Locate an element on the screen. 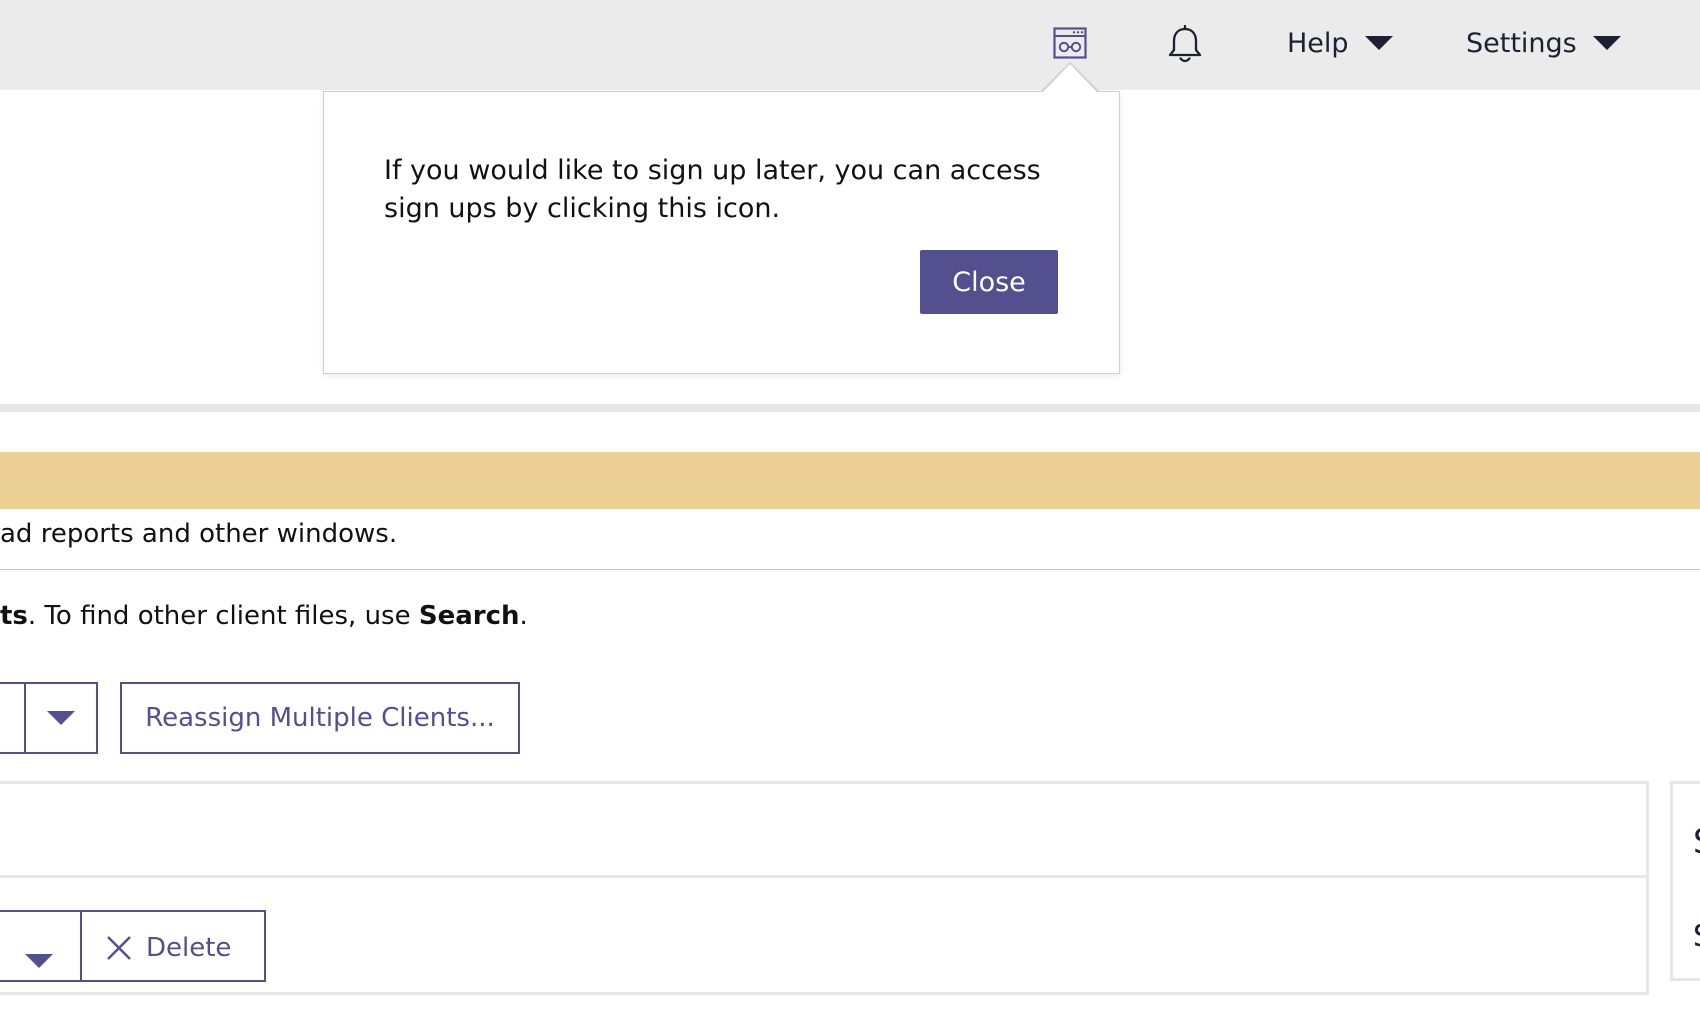  split-button-dropdown is located at coordinates (61, 718).